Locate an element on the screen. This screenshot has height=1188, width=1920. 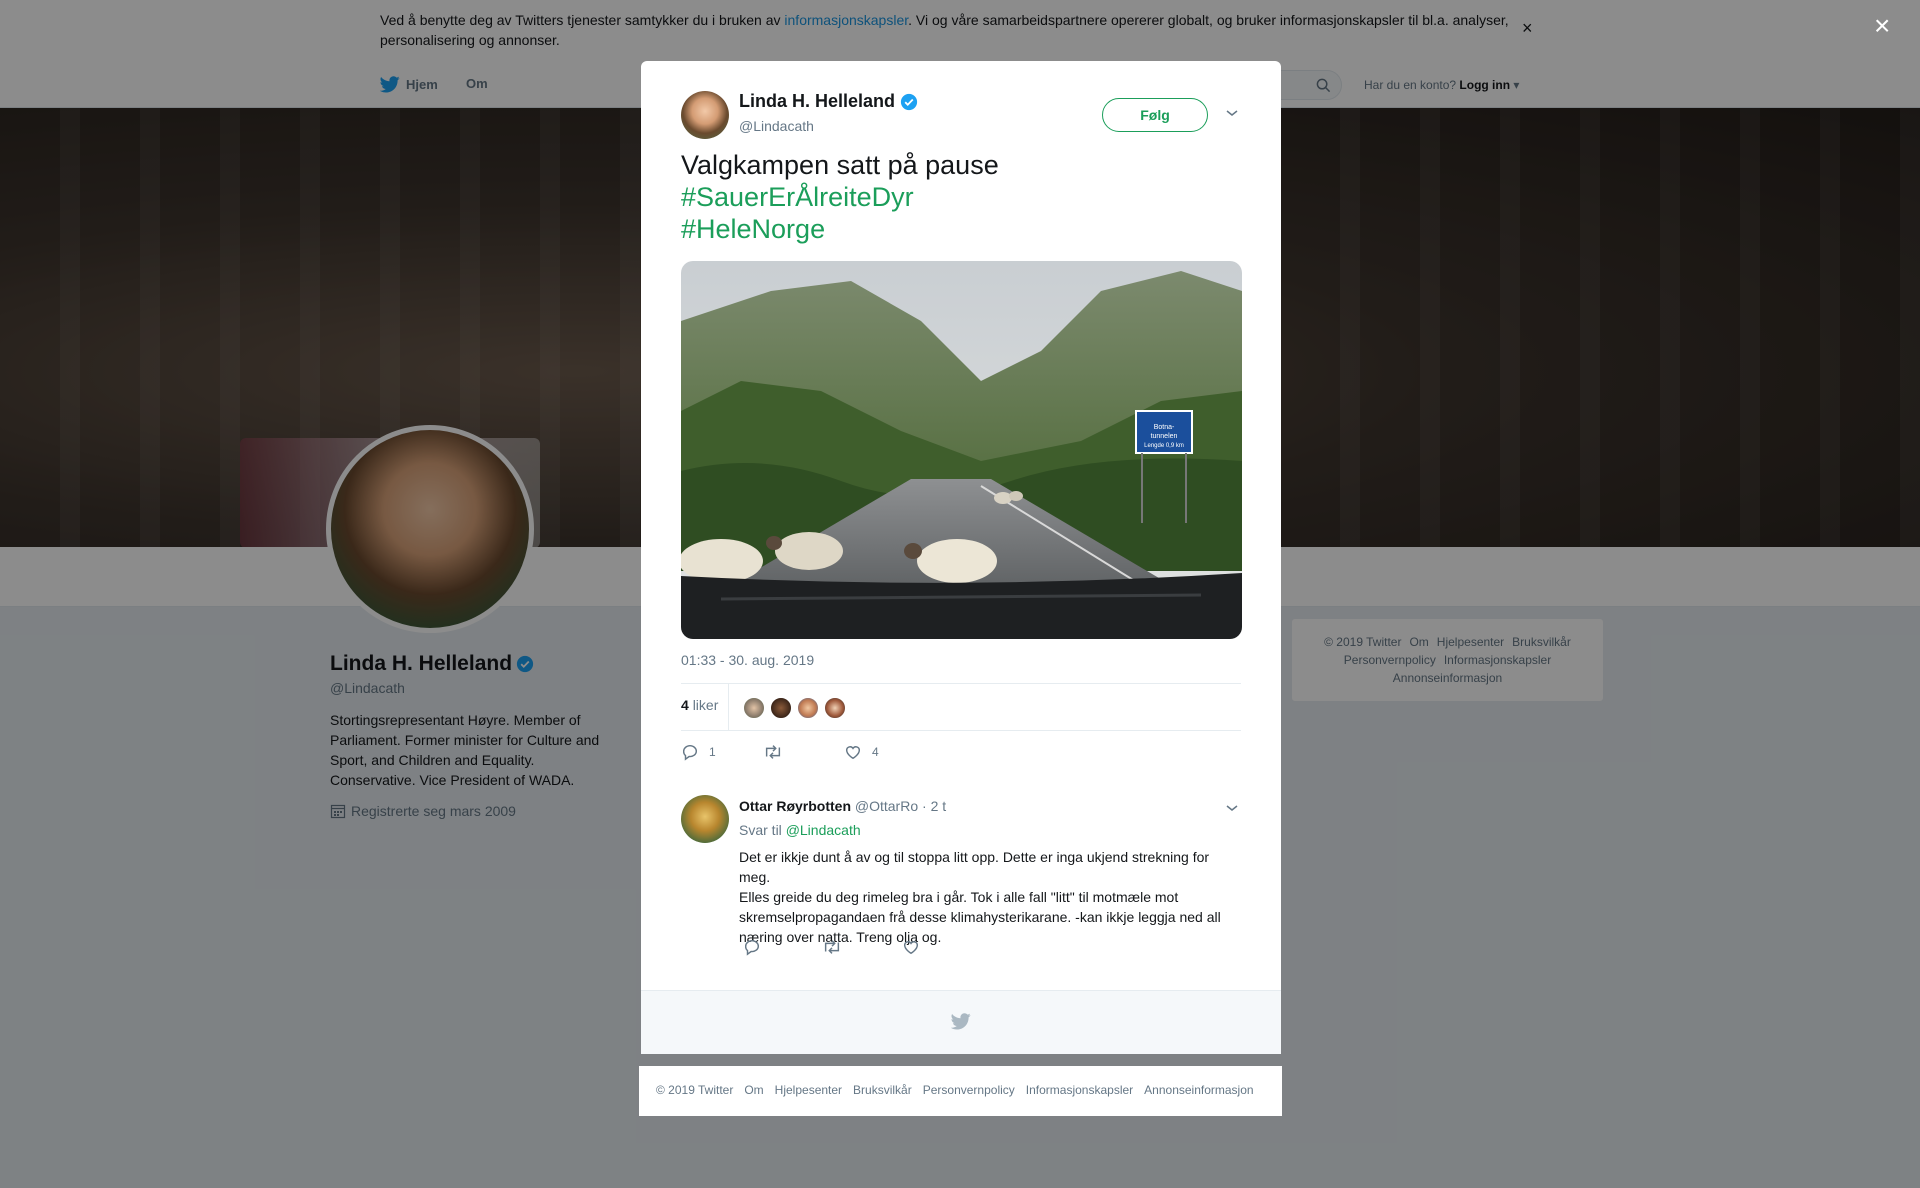
tweet-timestamp: 01:33 - 30. aug. 2019 is located at coordinates (747, 660).